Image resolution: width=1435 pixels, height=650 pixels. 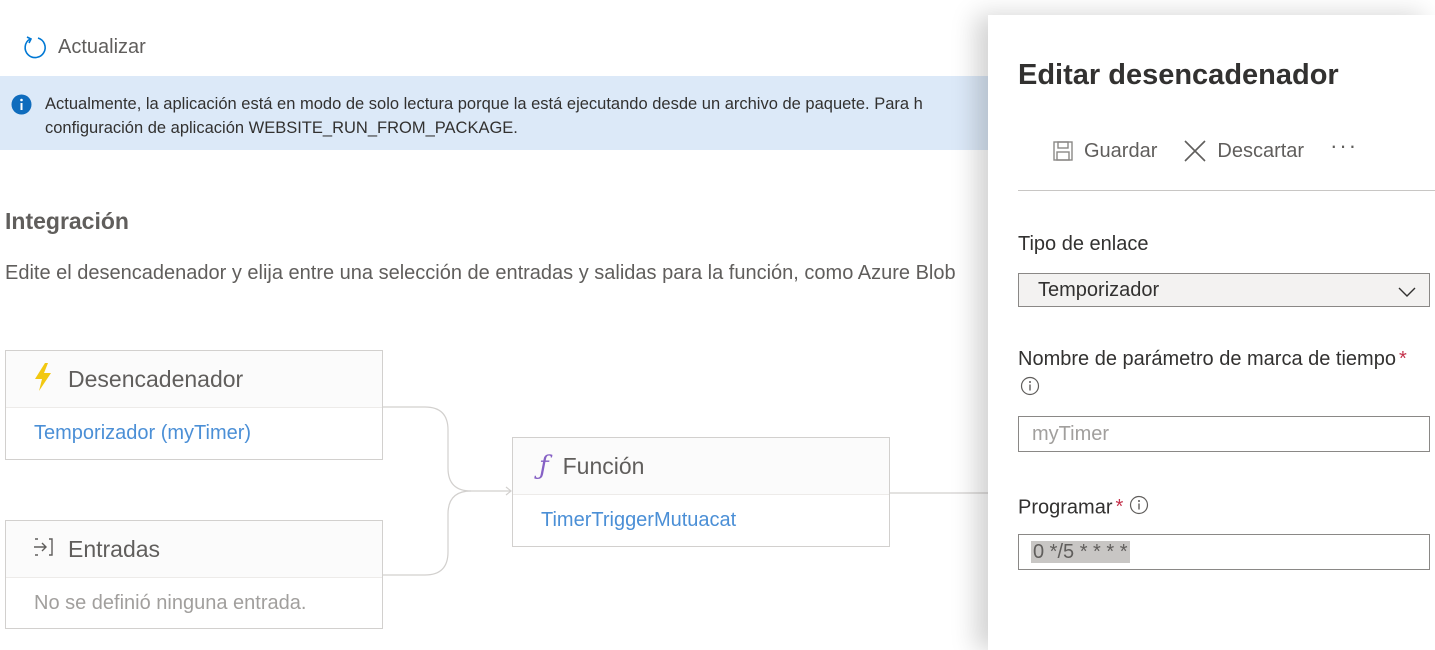 I want to click on chevron-down-icon, so click(x=1407, y=293).